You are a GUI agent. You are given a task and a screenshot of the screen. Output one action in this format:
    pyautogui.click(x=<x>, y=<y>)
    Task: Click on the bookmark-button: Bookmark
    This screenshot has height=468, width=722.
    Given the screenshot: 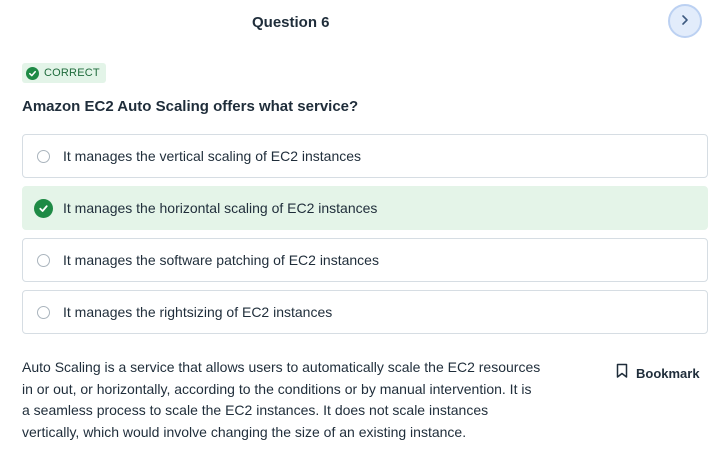 What is the action you would take?
    pyautogui.click(x=658, y=373)
    